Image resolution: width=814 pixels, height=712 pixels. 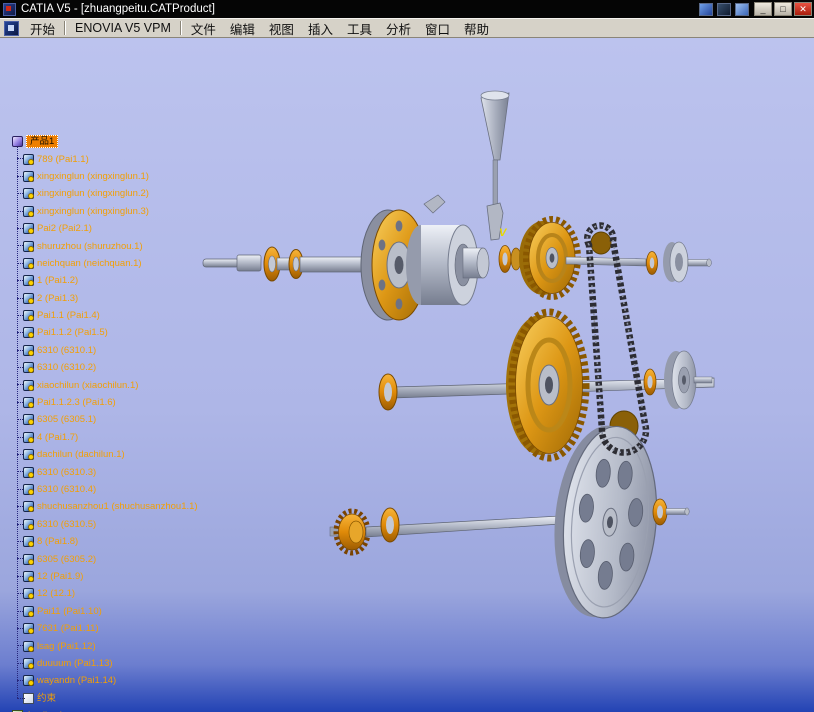 I want to click on maximize-button: □, so click(x=783, y=9).